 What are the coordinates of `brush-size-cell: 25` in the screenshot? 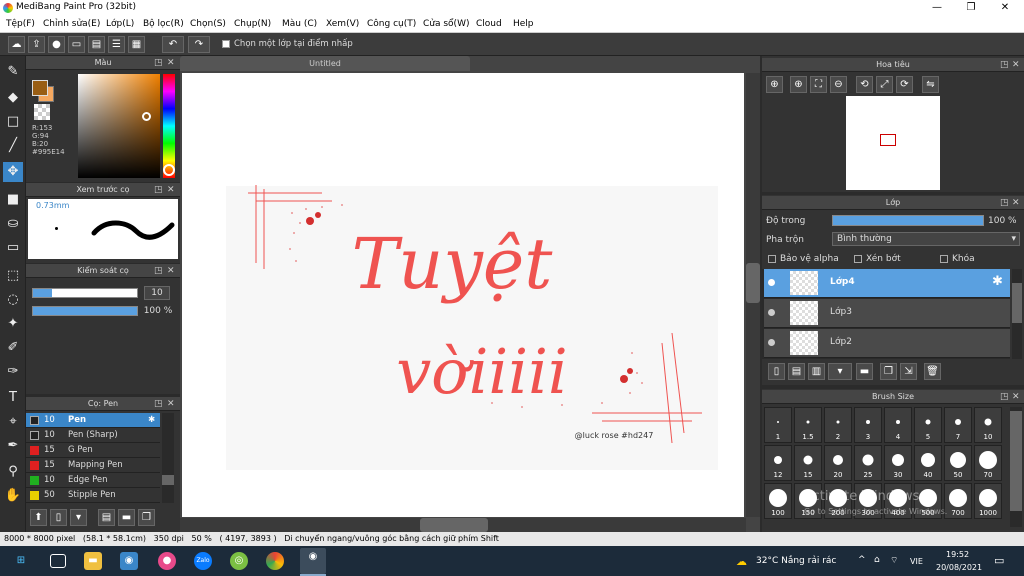 It's located at (868, 463).